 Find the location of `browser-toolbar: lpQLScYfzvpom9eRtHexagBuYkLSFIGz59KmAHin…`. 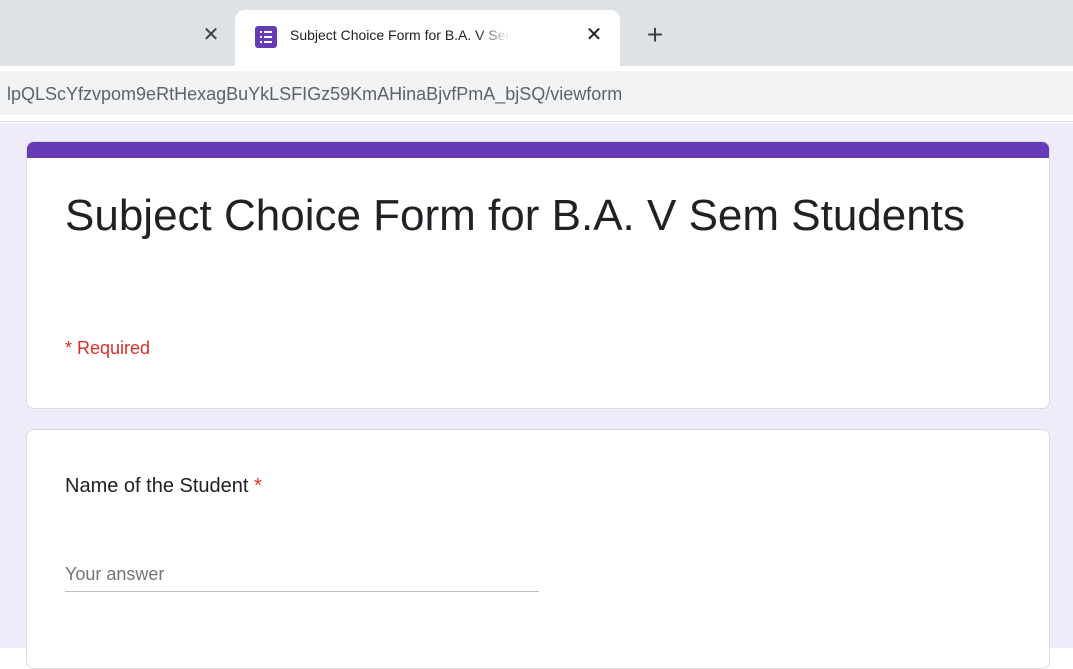

browser-toolbar: lpQLScYfzvpom9eRtHexagBuYkLSFIGz59KmAHin… is located at coordinates (536, 94).